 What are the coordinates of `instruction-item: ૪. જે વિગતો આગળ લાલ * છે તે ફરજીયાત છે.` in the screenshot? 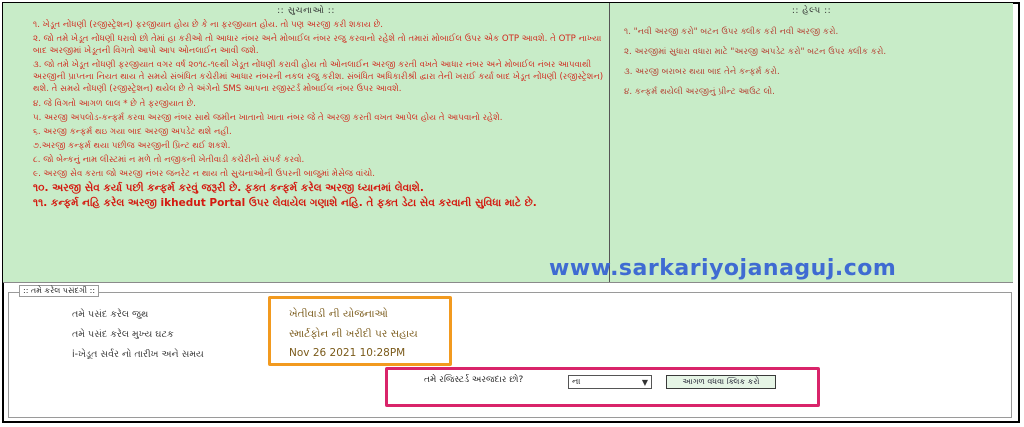 It's located at (114, 103).